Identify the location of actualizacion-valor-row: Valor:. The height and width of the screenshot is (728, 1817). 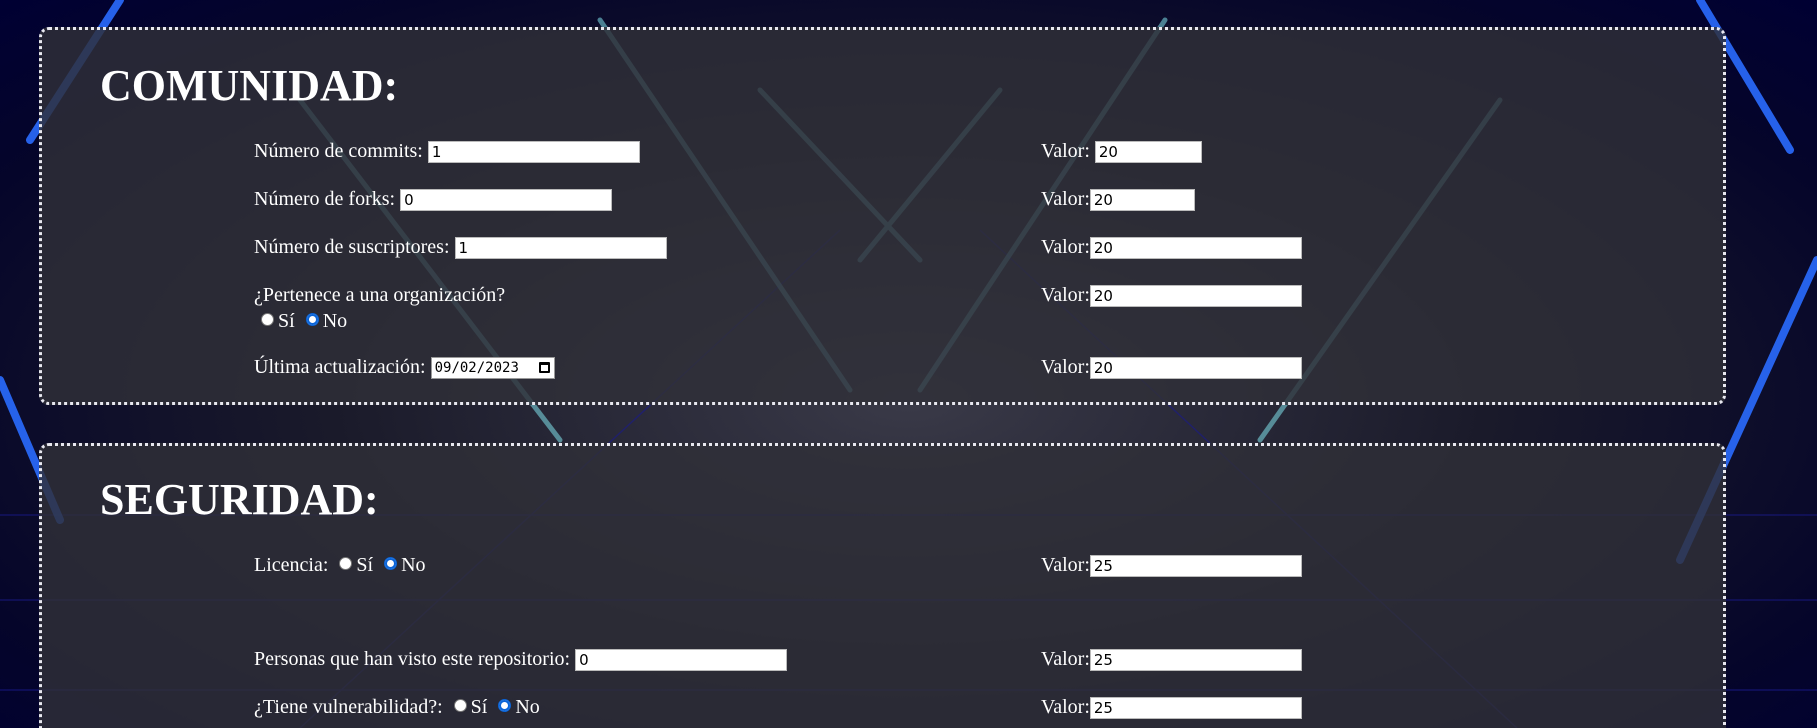
(1171, 367).